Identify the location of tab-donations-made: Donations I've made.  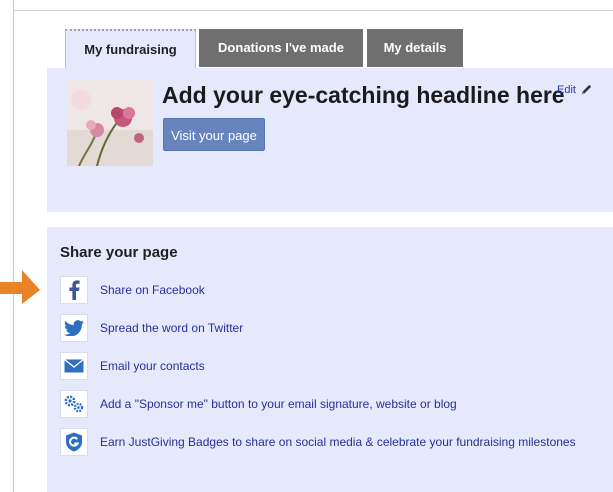
(281, 48).